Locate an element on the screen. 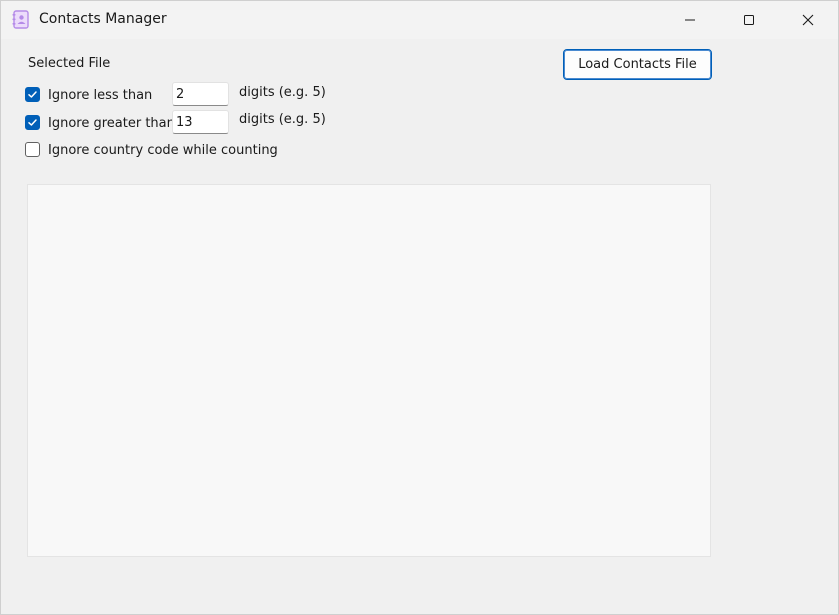 This screenshot has height=615, width=839. close-icon is located at coordinates (808, 20).